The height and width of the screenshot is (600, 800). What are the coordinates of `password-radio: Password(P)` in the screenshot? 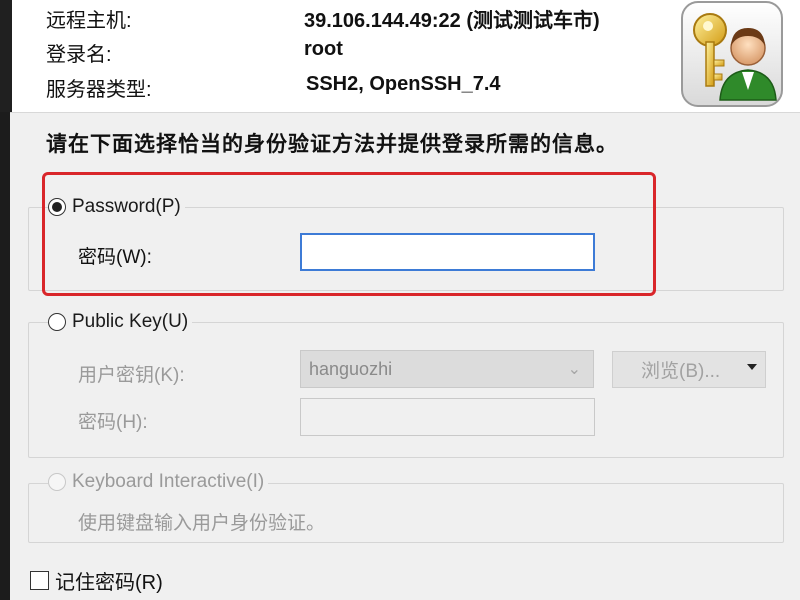 It's located at (116, 207).